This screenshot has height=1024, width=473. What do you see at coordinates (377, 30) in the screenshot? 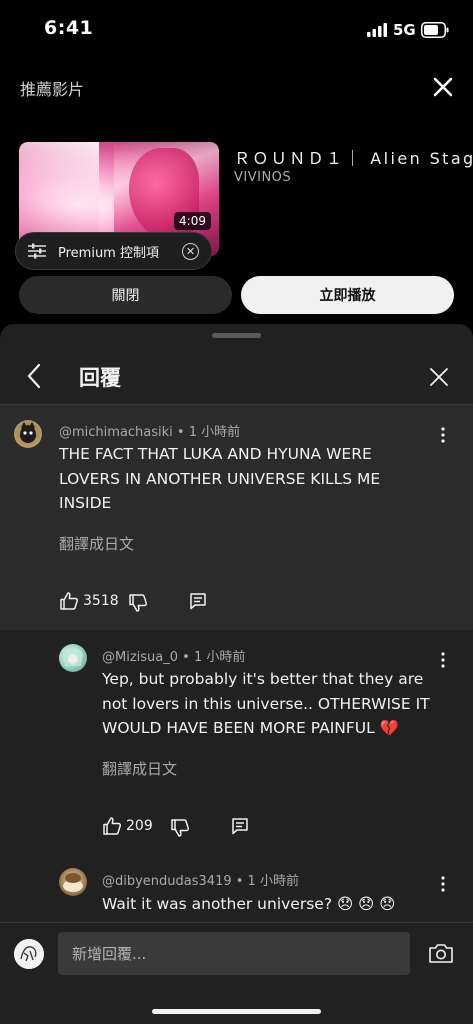
I see `signal-icon` at bounding box center [377, 30].